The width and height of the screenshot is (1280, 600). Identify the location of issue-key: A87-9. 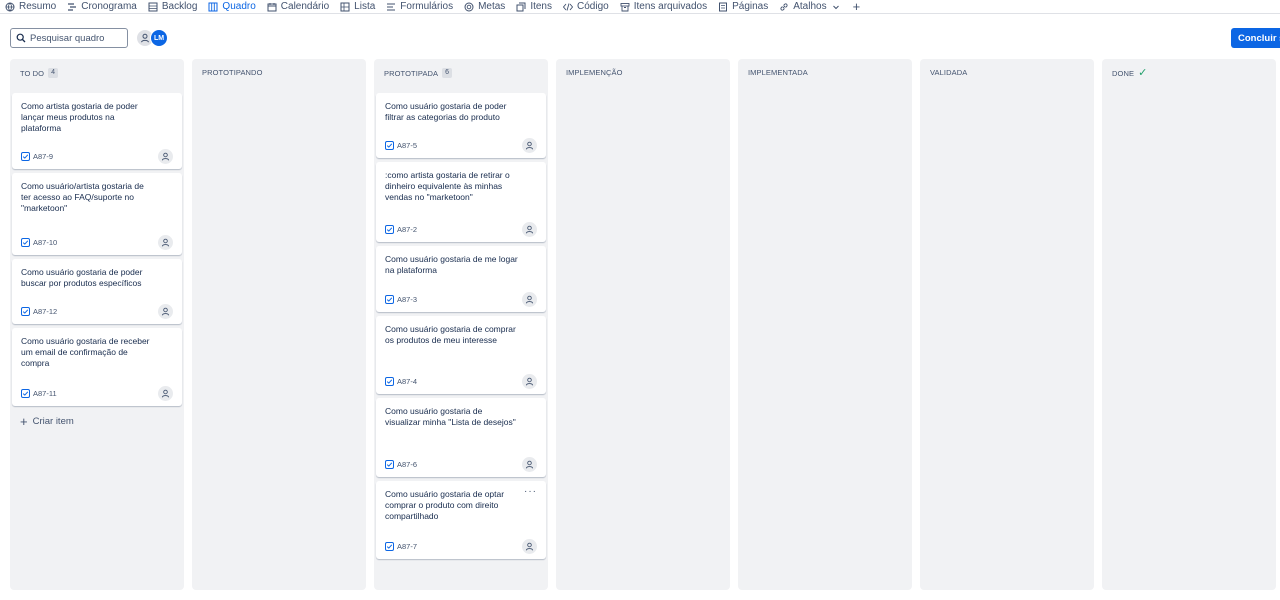
(37, 156).